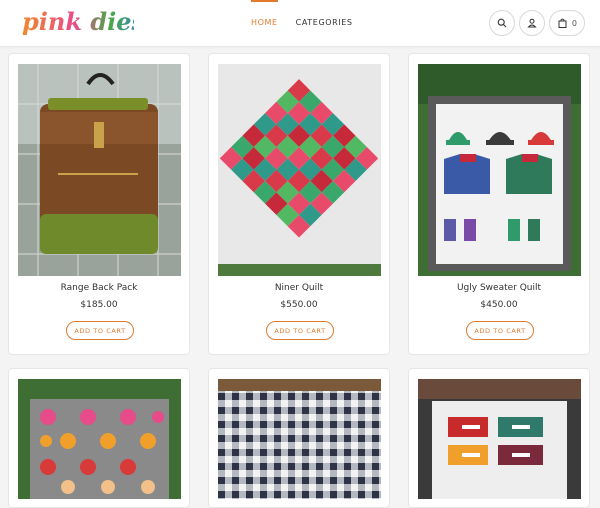 The height and width of the screenshot is (508, 600). I want to click on search-button, so click(502, 23).